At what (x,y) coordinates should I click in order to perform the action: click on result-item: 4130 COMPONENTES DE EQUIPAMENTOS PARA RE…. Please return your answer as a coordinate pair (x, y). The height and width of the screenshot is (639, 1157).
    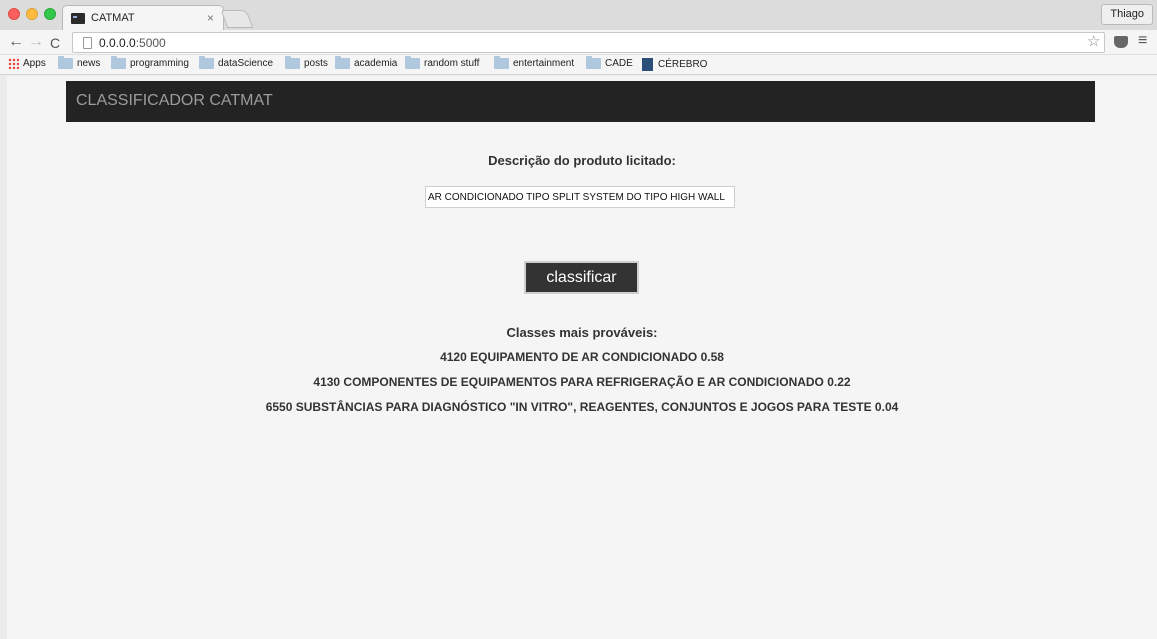
    Looking at the image, I should click on (582, 382).